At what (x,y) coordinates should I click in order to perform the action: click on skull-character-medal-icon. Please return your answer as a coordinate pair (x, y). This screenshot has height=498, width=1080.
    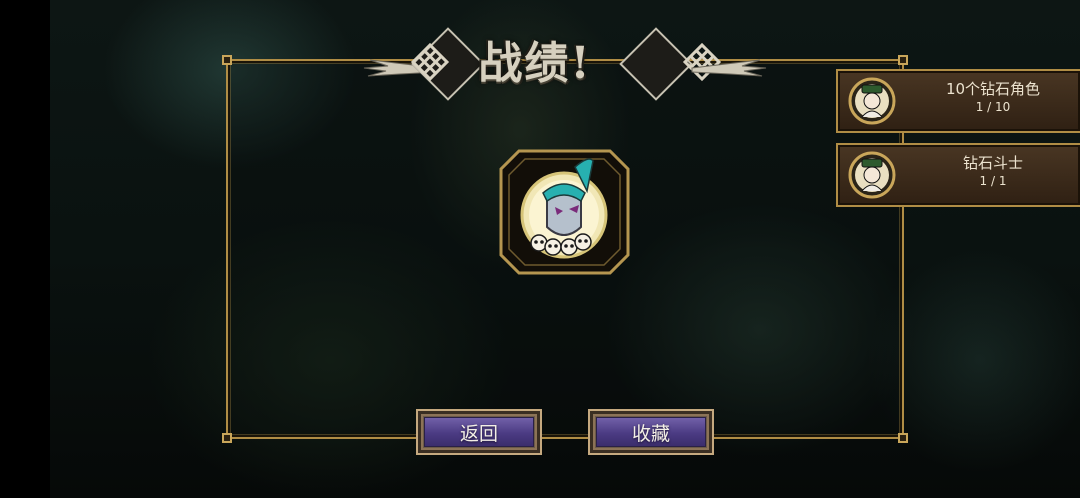
    Looking at the image, I should click on (564, 212).